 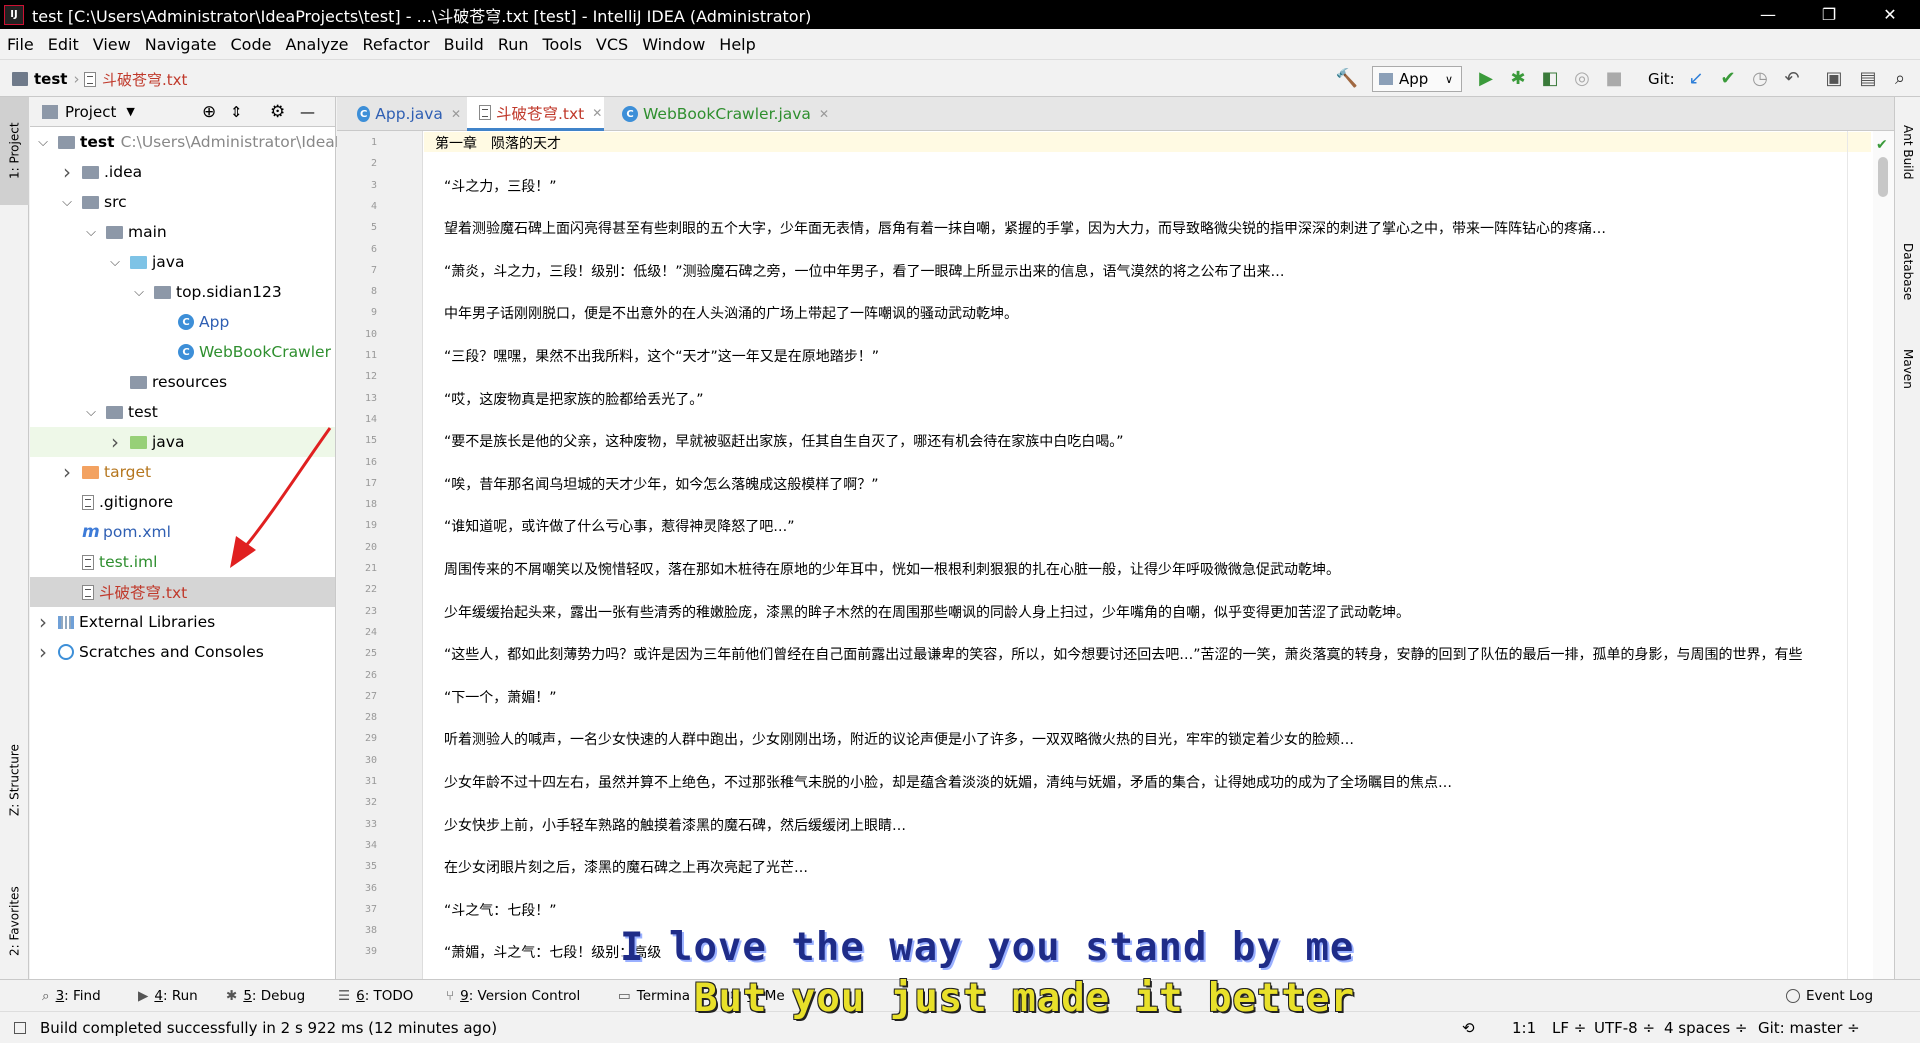 I want to click on tree-item: ⌵ main, so click(x=182, y=232).